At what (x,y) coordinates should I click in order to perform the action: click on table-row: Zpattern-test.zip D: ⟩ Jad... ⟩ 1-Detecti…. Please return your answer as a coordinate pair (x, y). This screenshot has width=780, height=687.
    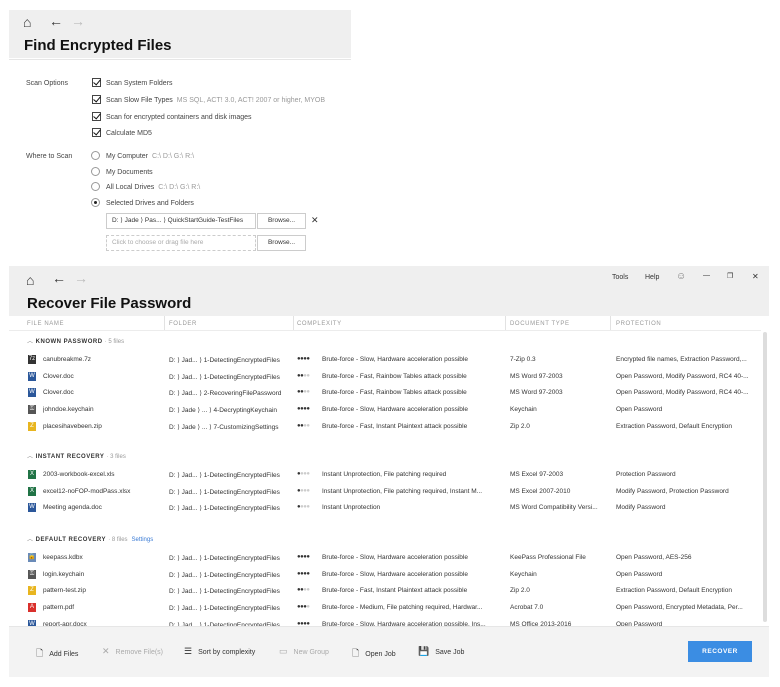
    Looking at the image, I should click on (385, 591).